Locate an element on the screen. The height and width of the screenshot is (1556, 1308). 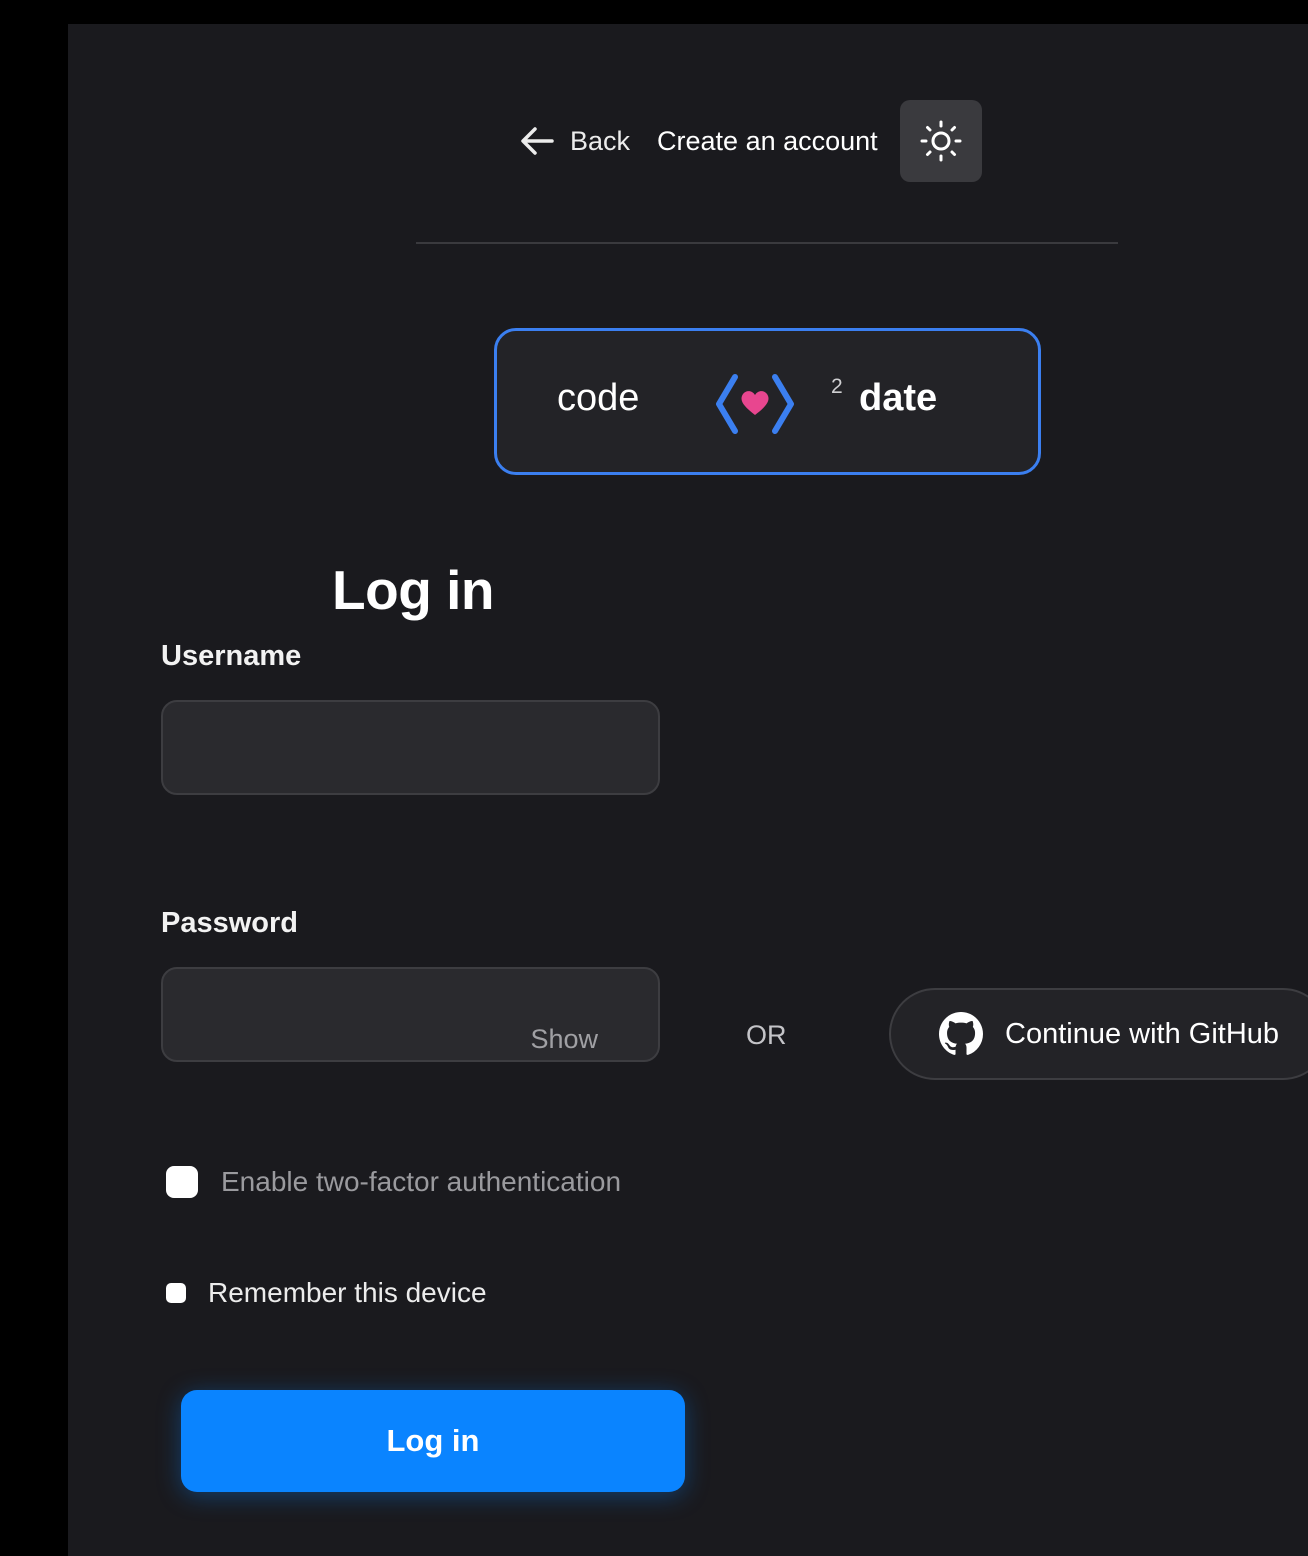
logo-word-date: date is located at coordinates (898, 398).